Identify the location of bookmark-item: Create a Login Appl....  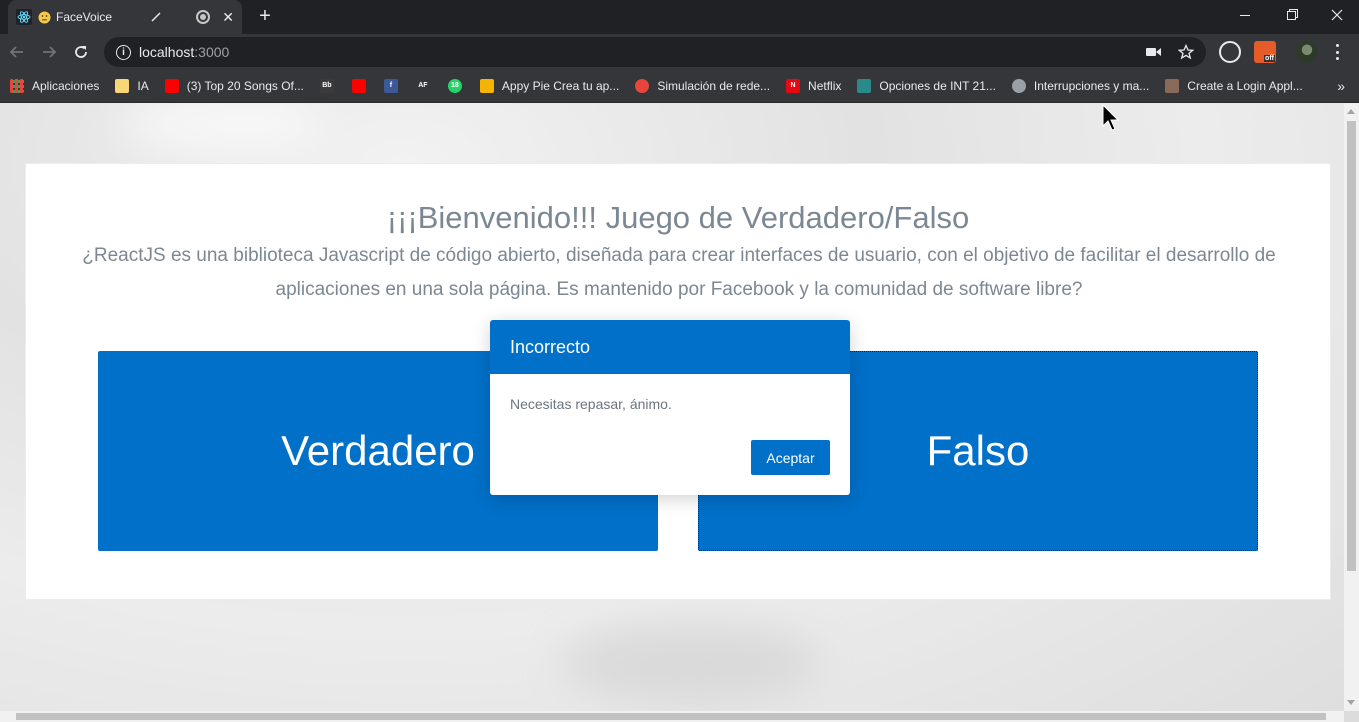
(1234, 86).